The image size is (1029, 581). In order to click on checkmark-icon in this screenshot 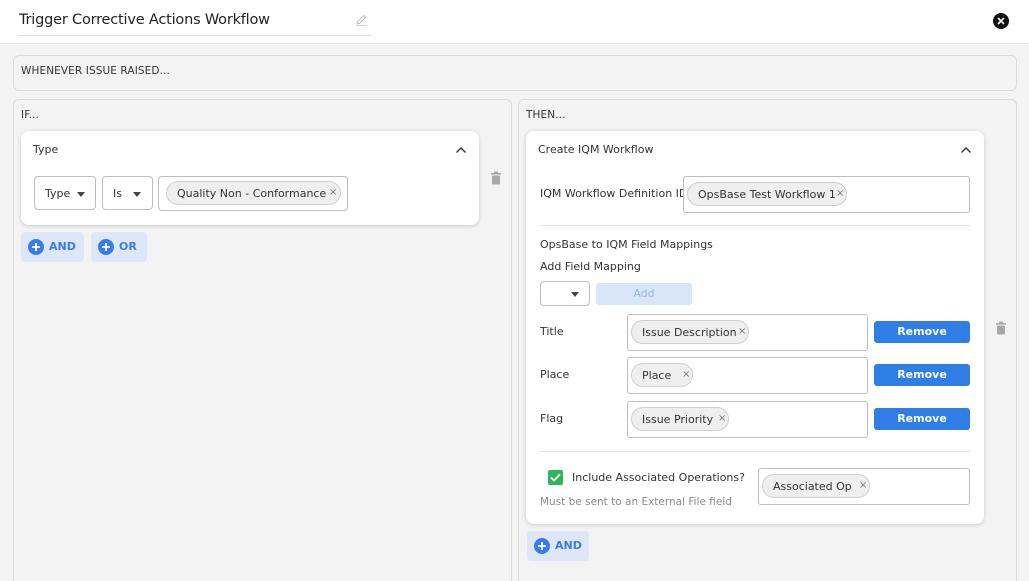, I will do `click(555, 477)`.